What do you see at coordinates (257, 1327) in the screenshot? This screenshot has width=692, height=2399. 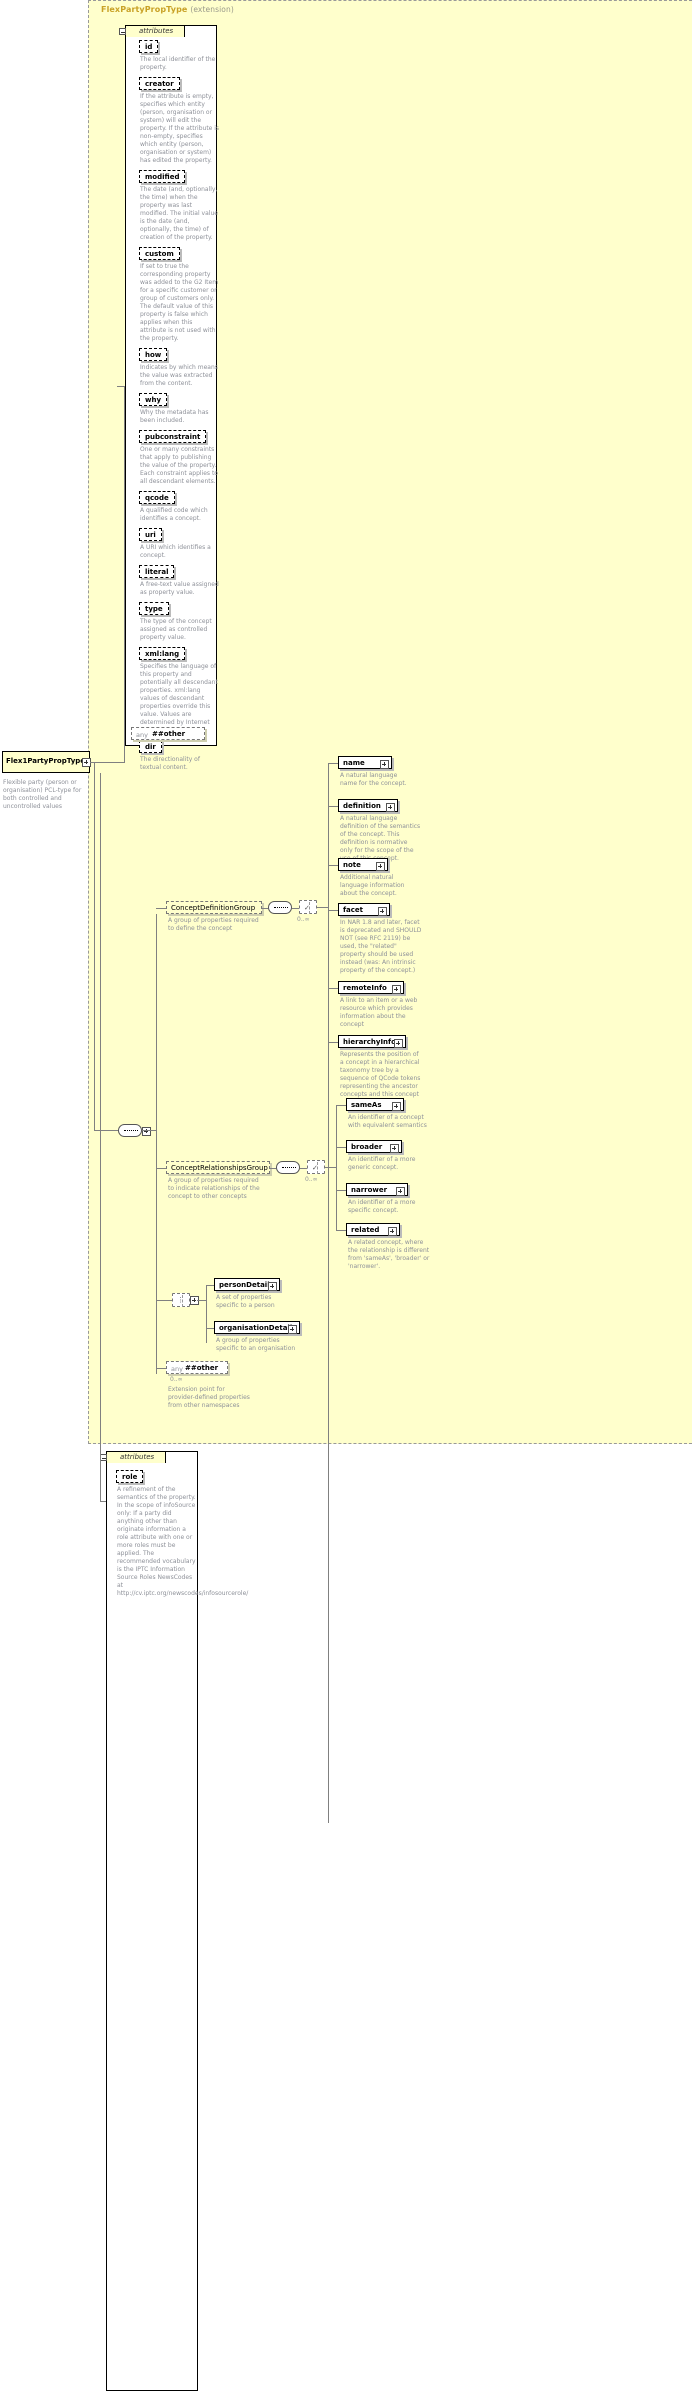 I see `element-organisationdetails: organisationDetails` at bounding box center [257, 1327].